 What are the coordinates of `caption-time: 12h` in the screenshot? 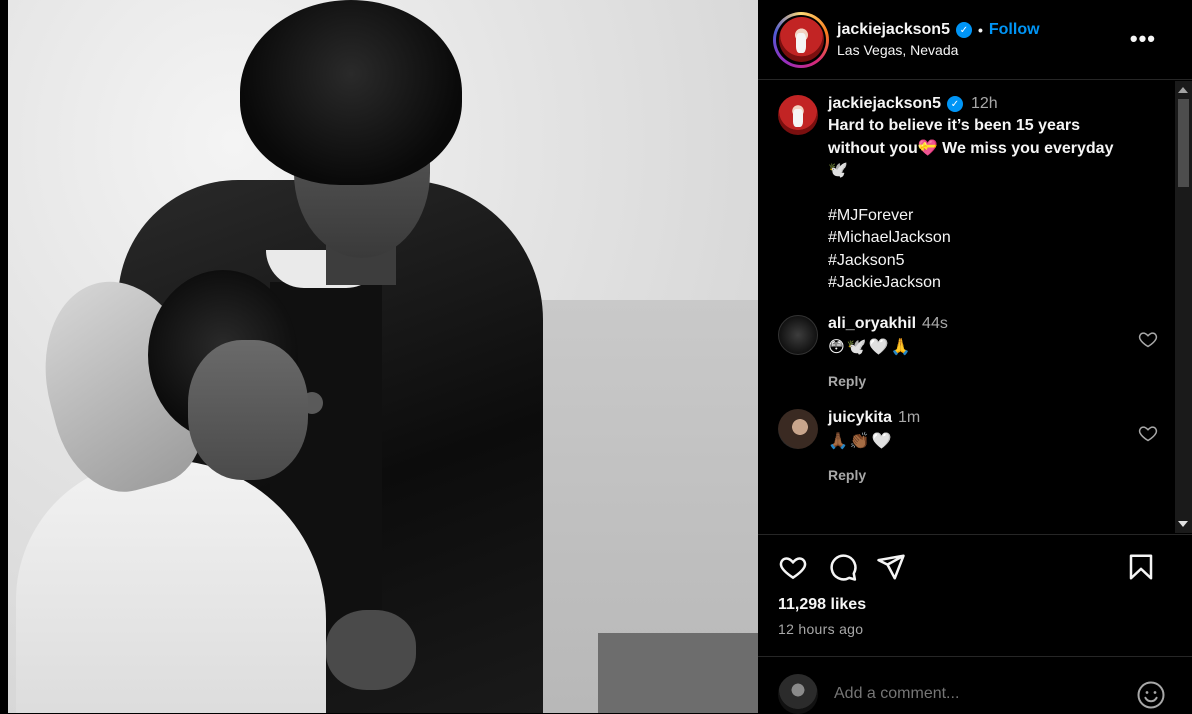 It's located at (984, 104).